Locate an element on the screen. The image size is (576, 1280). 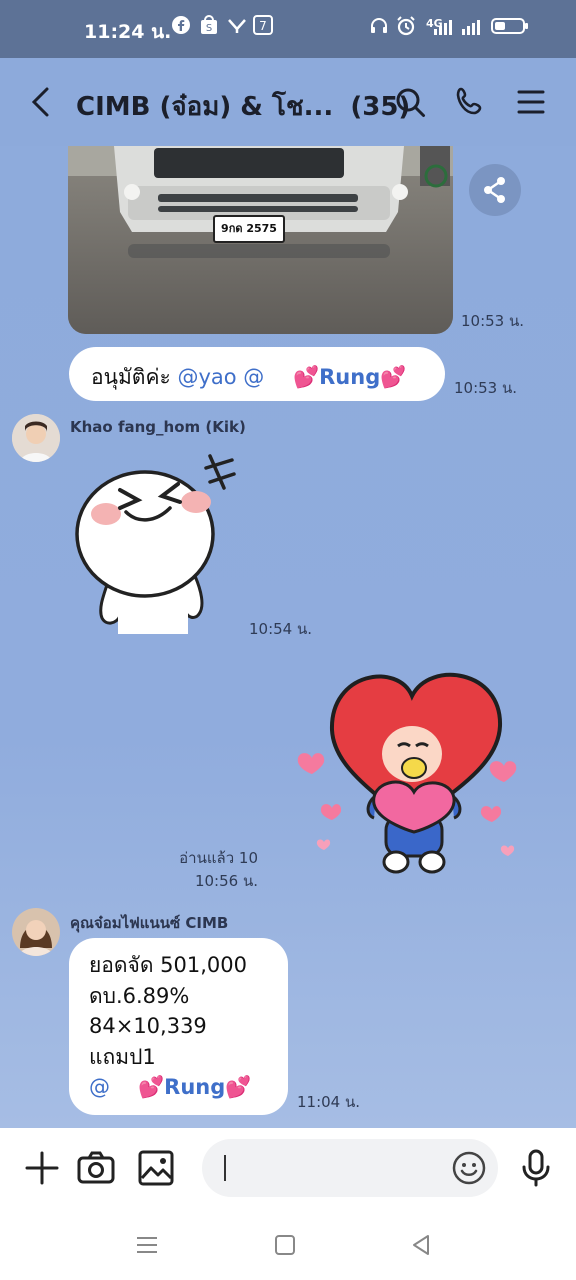
system-nav-bar is located at coordinates (288, 1244).